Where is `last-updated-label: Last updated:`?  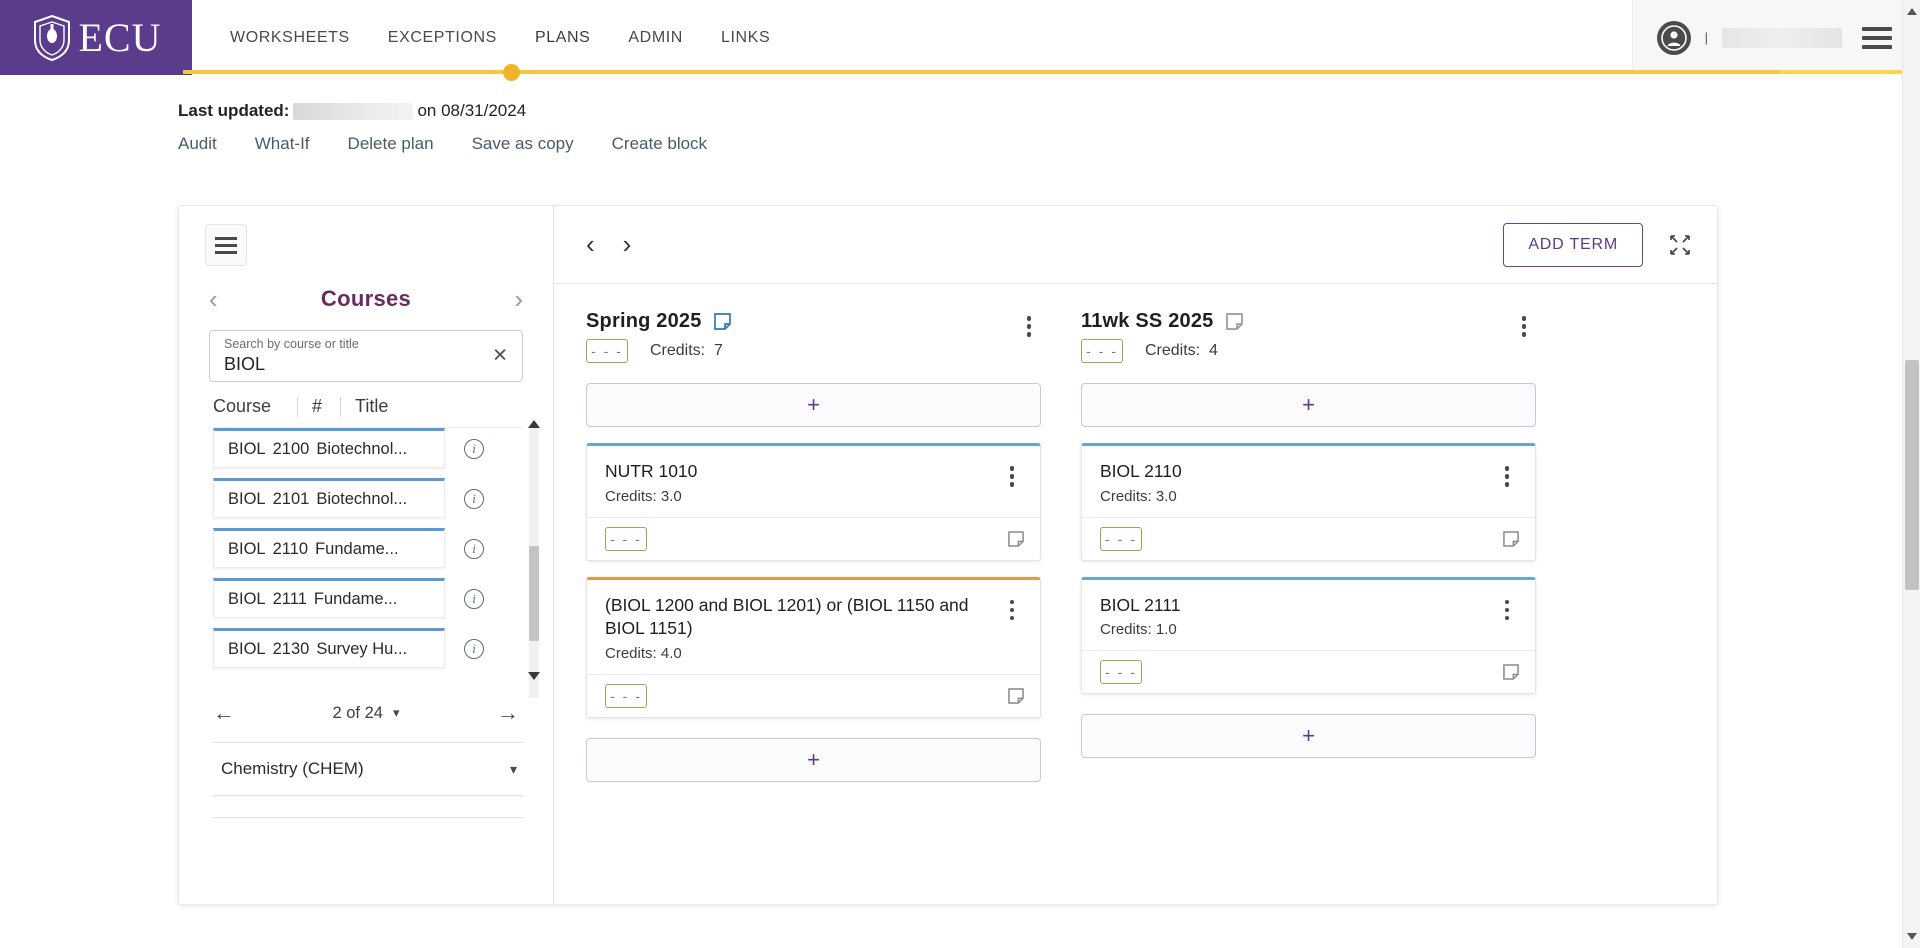
last-updated-label: Last updated: is located at coordinates (234, 110).